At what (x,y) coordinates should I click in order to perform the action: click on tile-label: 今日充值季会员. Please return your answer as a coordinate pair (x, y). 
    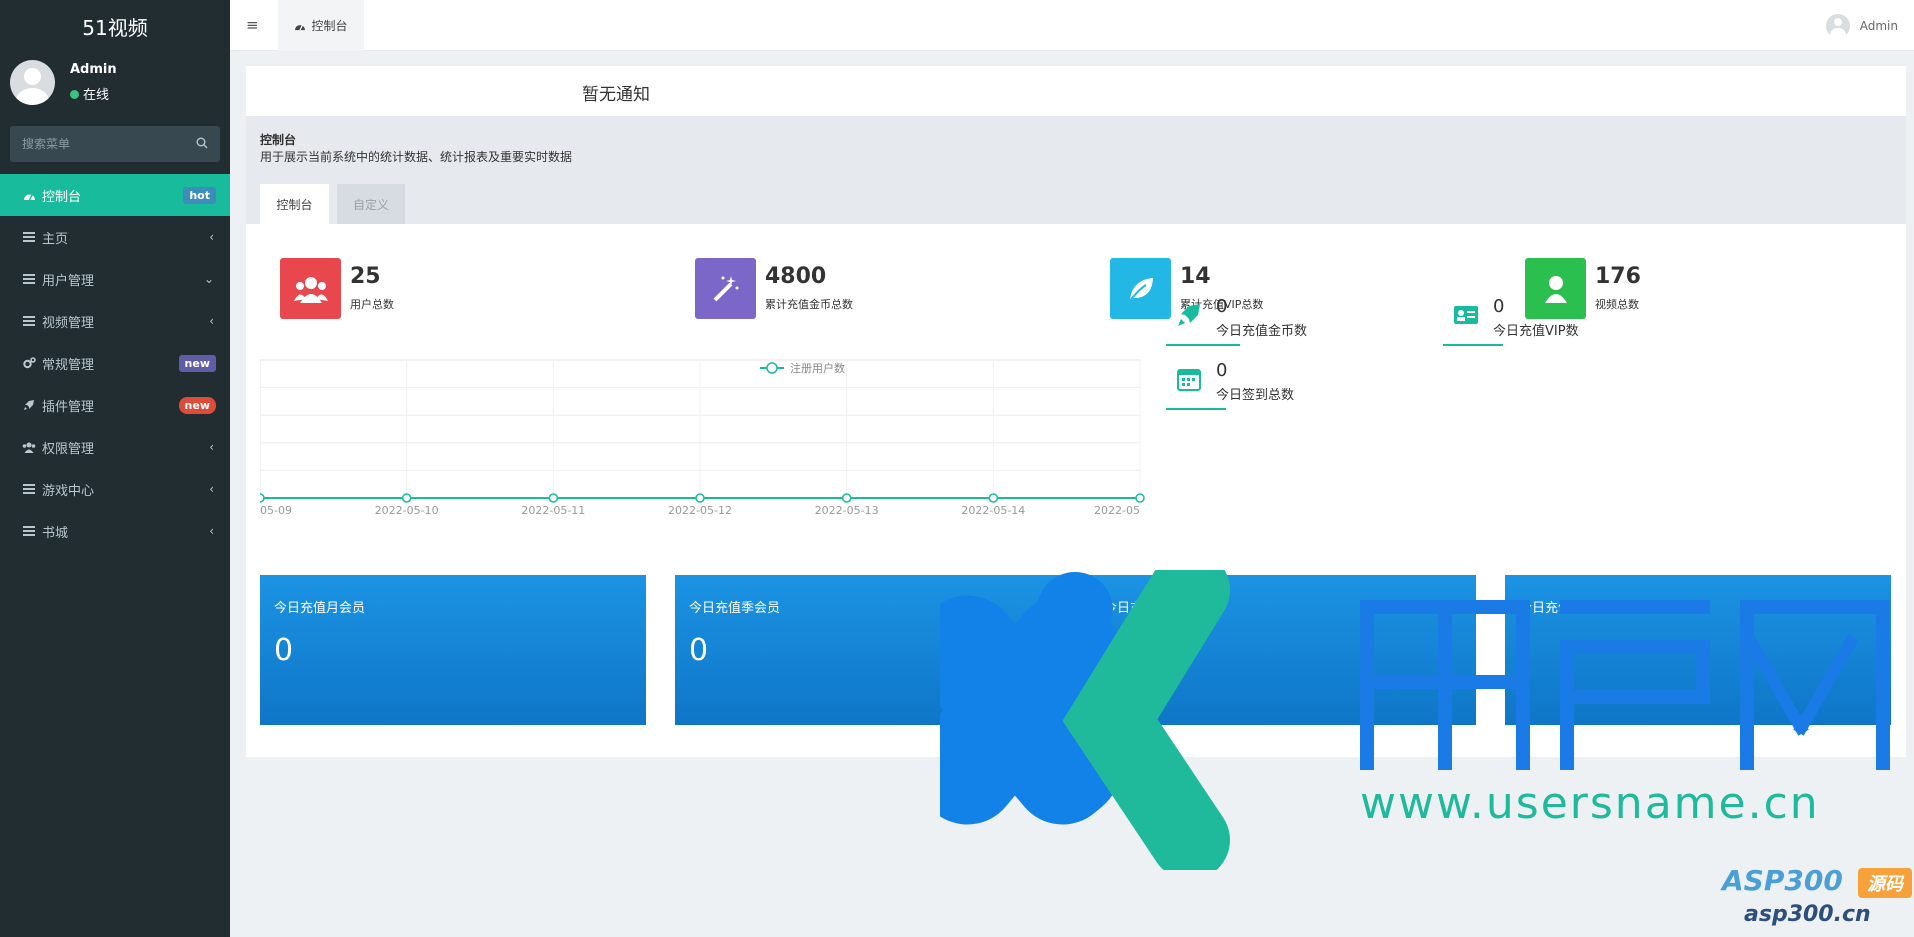
    Looking at the image, I should click on (735, 608).